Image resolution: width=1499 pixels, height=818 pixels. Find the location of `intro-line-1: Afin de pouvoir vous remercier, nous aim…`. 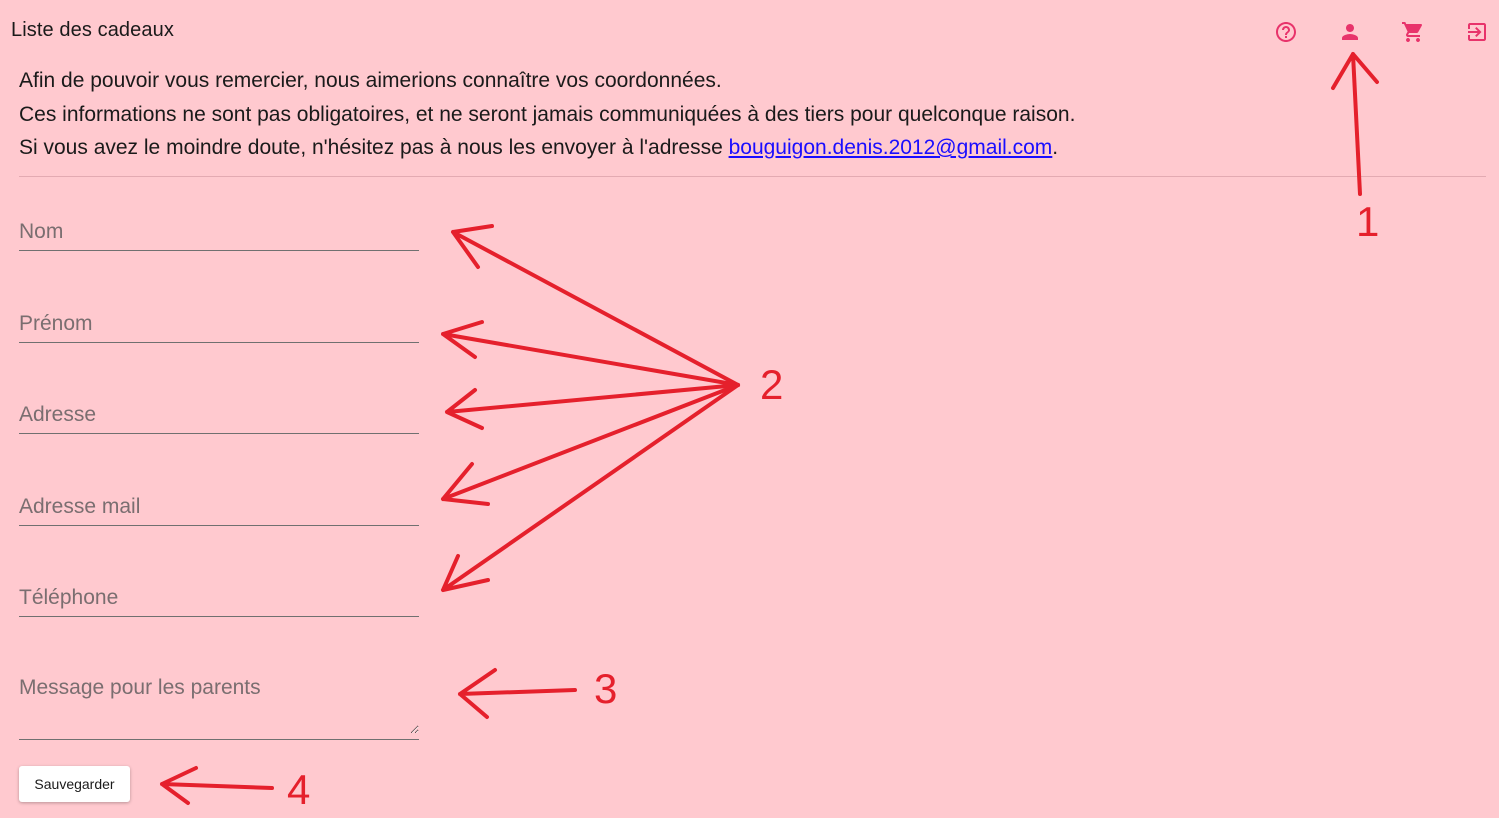

intro-line-1: Afin de pouvoir vous remercier, nous aim… is located at coordinates (370, 80).